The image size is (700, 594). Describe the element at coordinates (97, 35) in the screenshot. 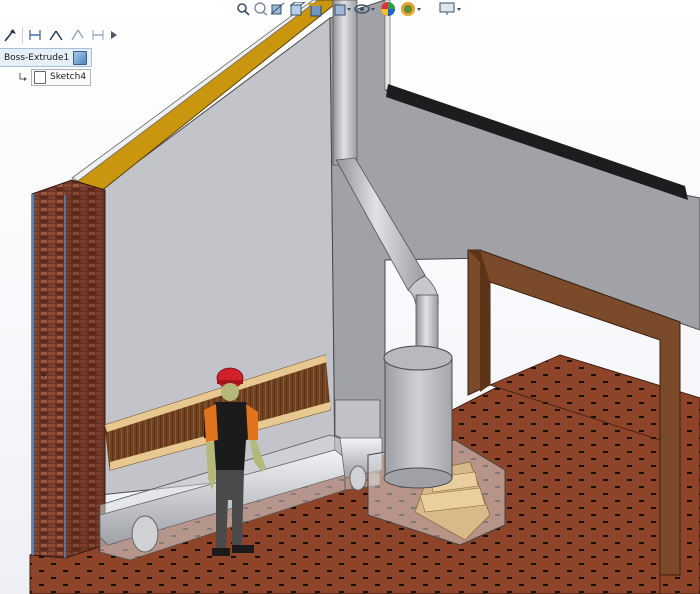

I see `ordinate-dimension-icon` at that location.